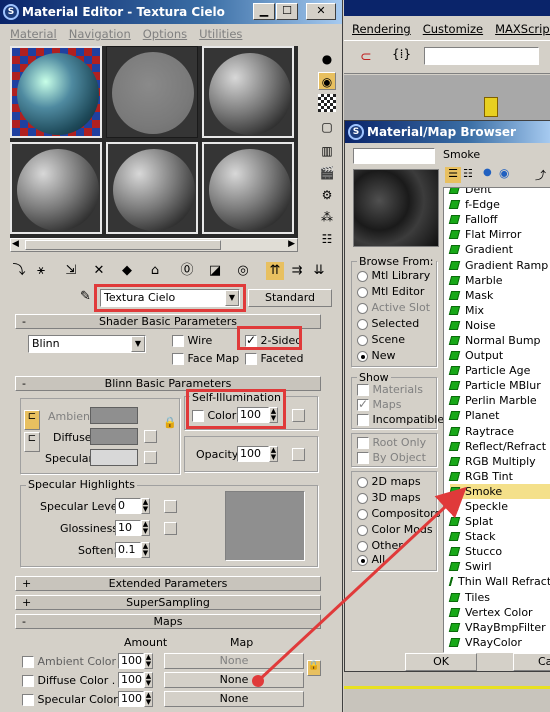  I want to click on scroll-right-arrow: ▶, so click(291, 244).